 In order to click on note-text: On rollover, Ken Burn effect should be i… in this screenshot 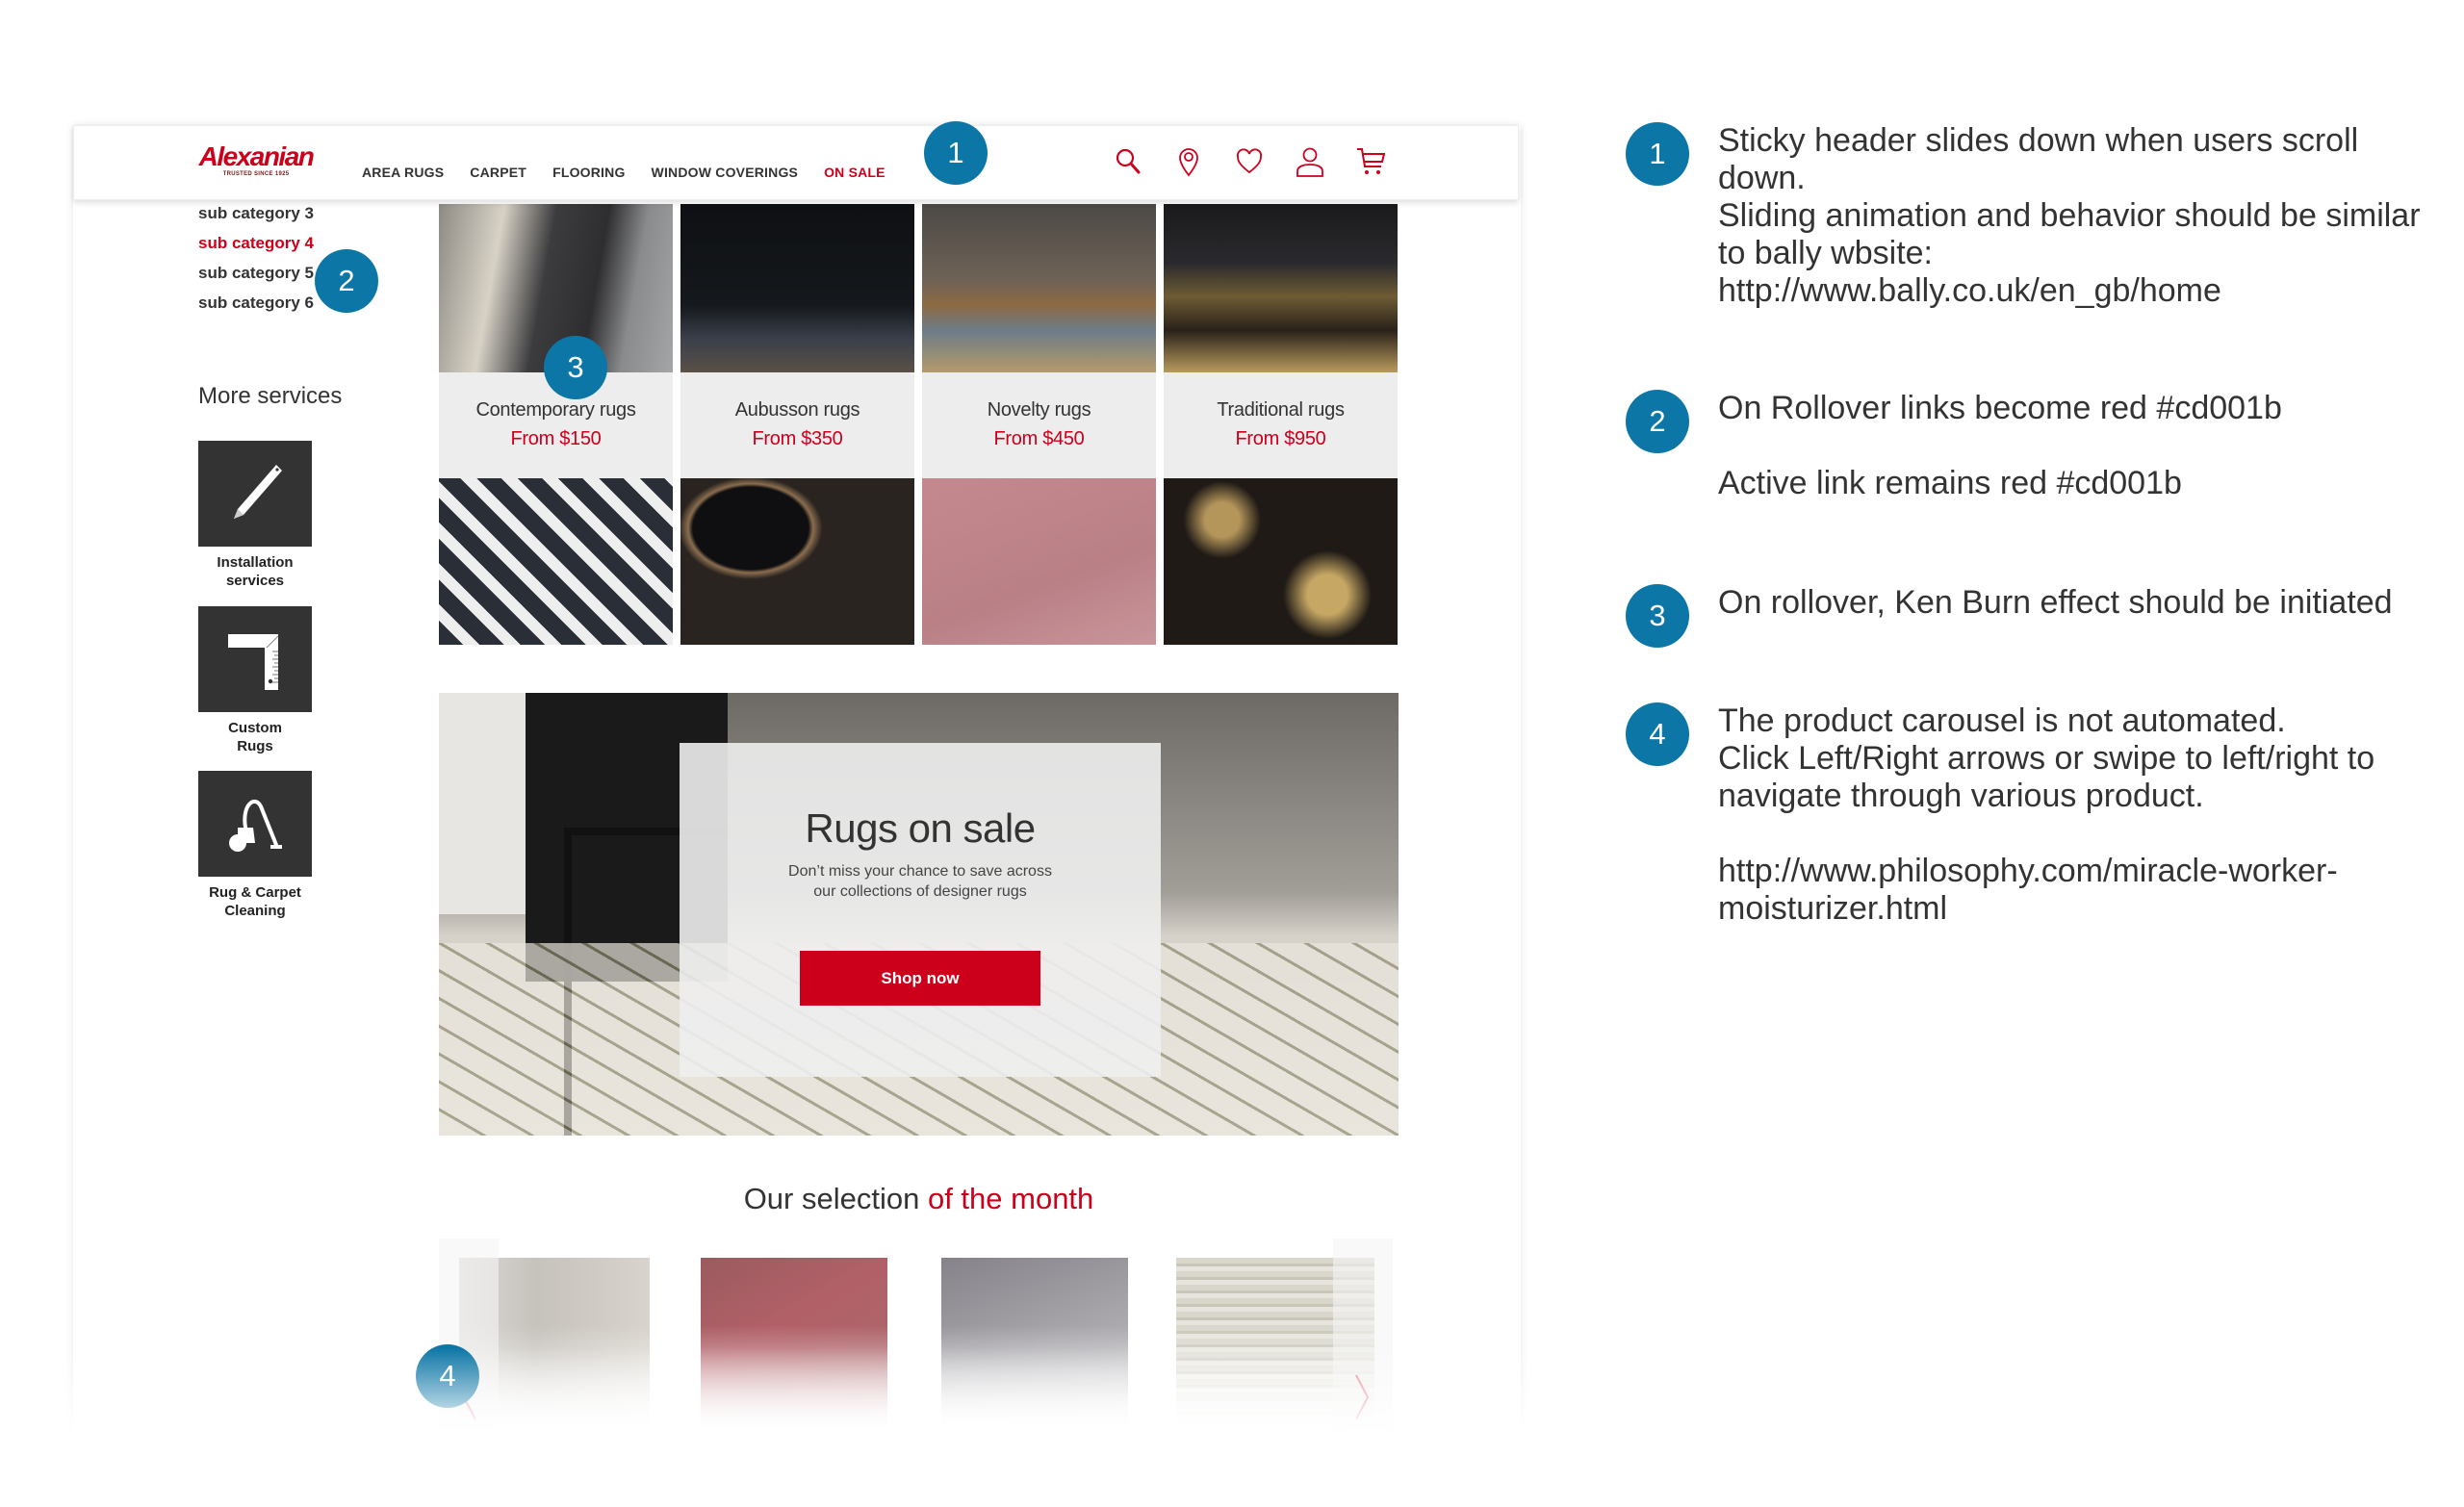, I will do `click(2055, 602)`.